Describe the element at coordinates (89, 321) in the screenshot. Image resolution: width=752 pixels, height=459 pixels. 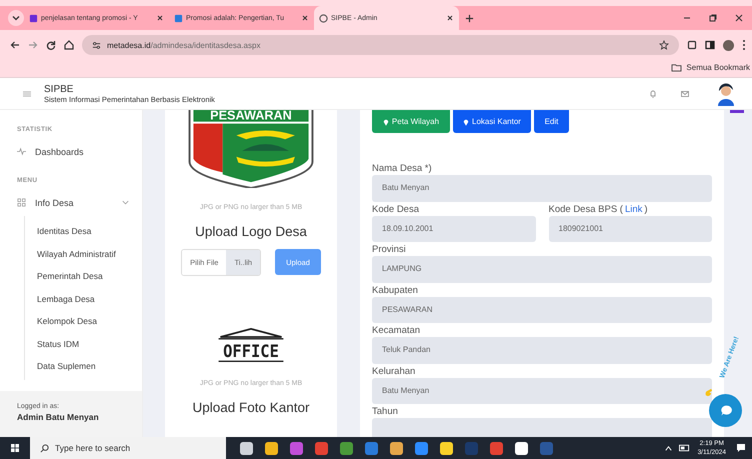
I see `sidebar-subitem: Kelompok Desa` at that location.